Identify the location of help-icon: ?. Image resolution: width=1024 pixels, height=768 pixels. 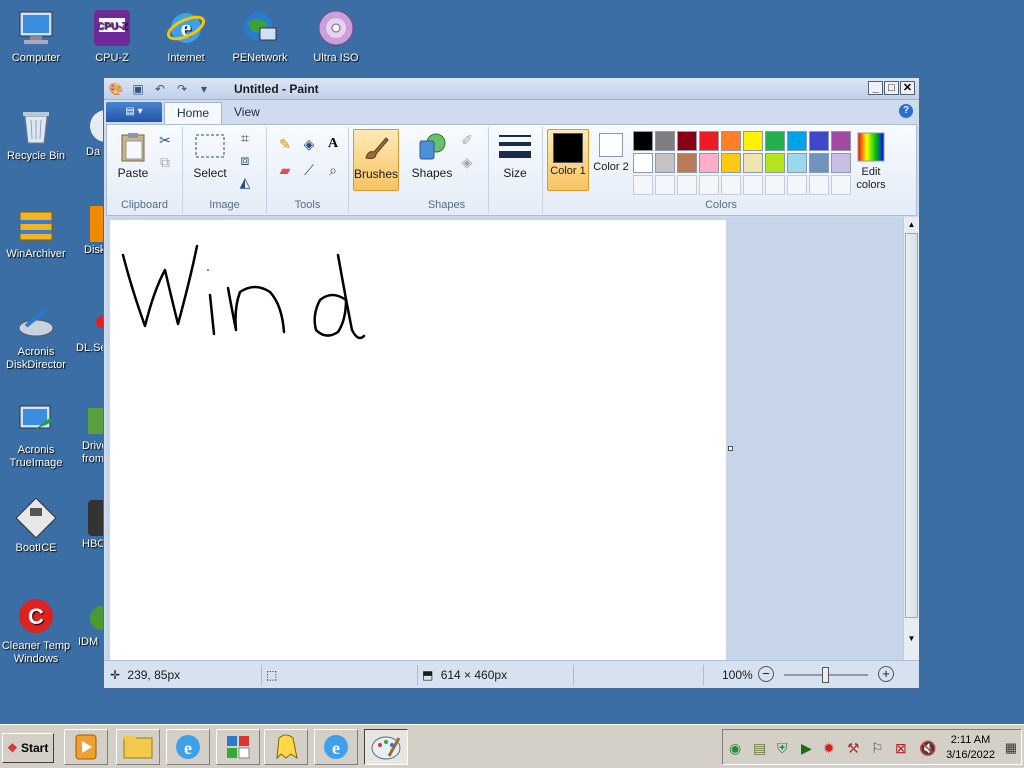
(906, 111).